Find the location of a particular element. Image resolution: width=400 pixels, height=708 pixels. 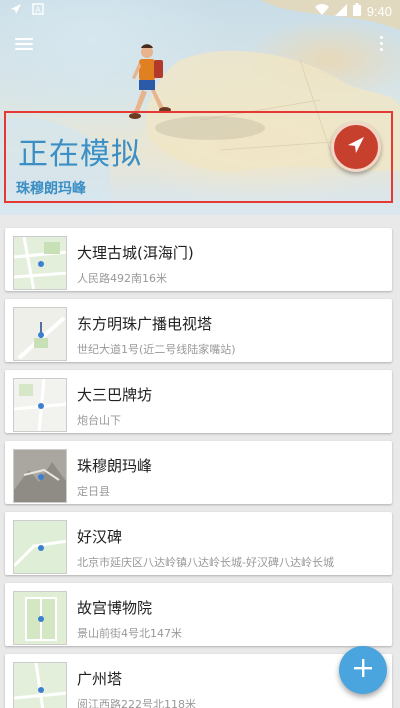

signal-icon is located at coordinates (340, 11).